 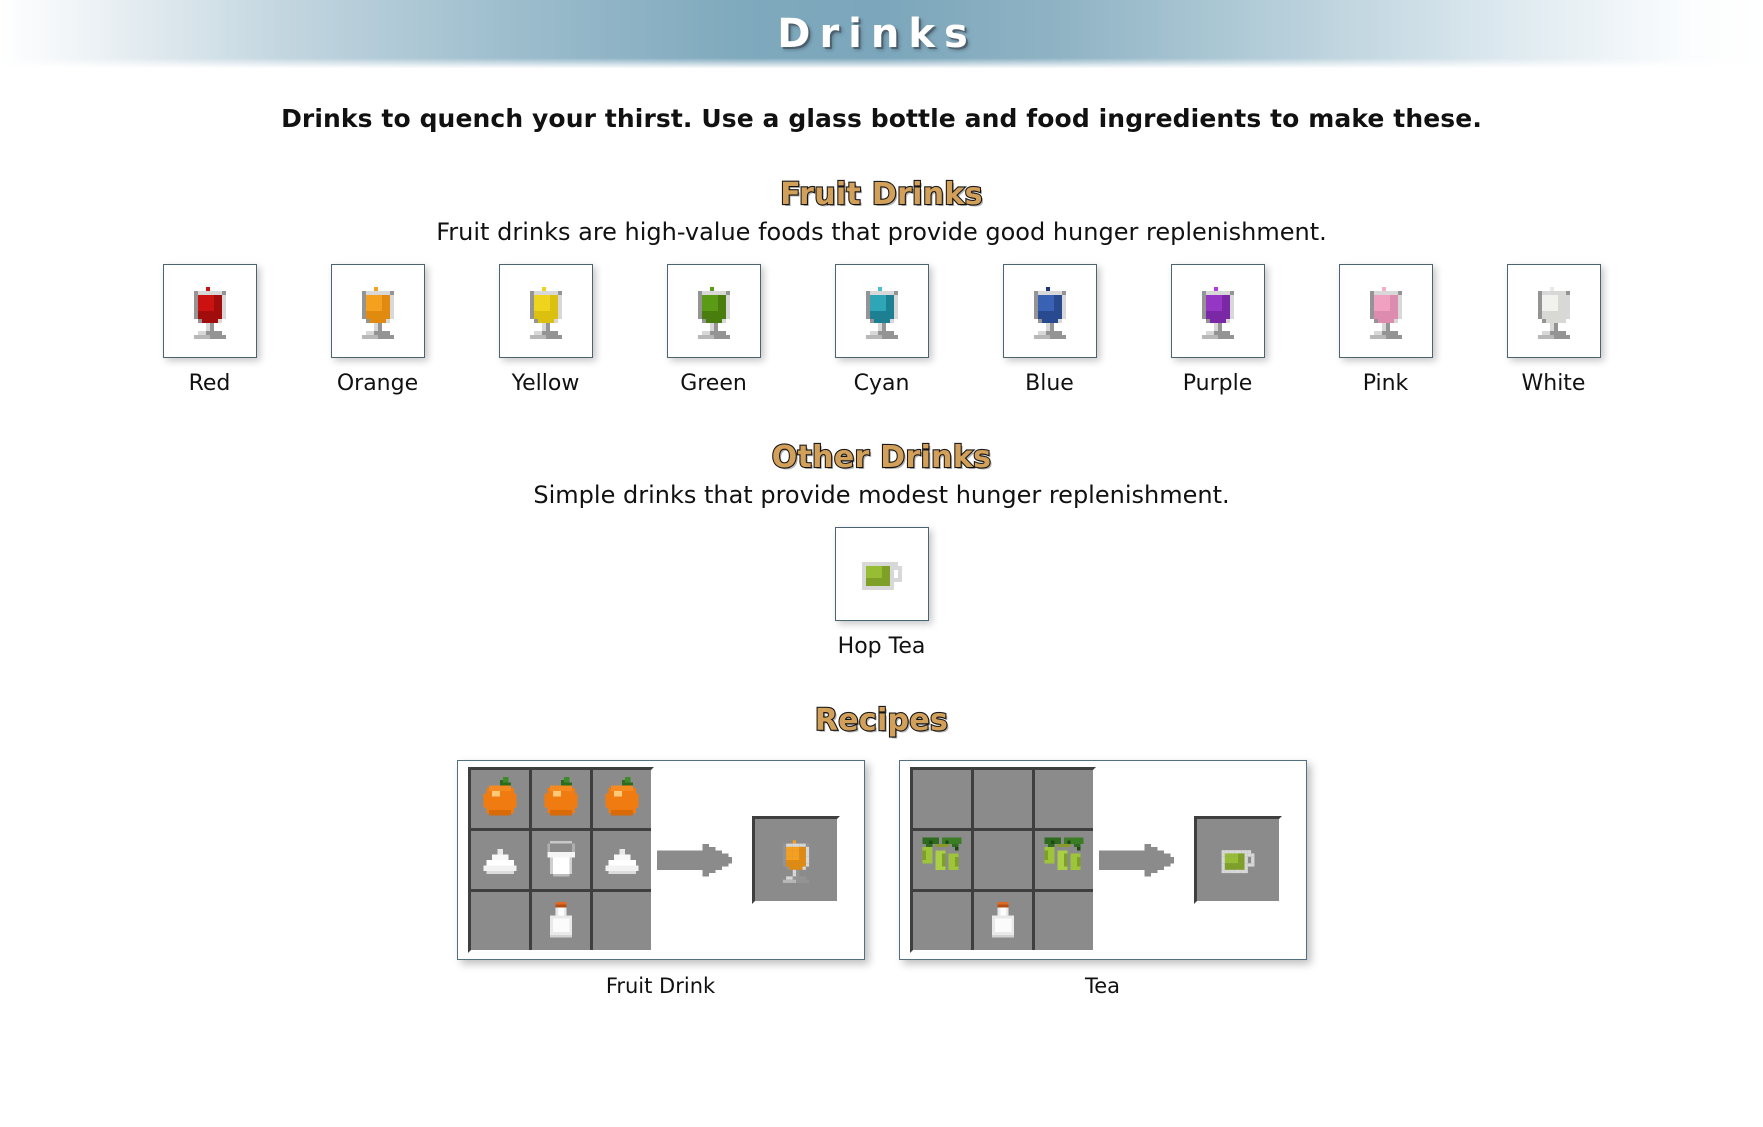 I want to click on item-cyan: Cyan, so click(x=882, y=330).